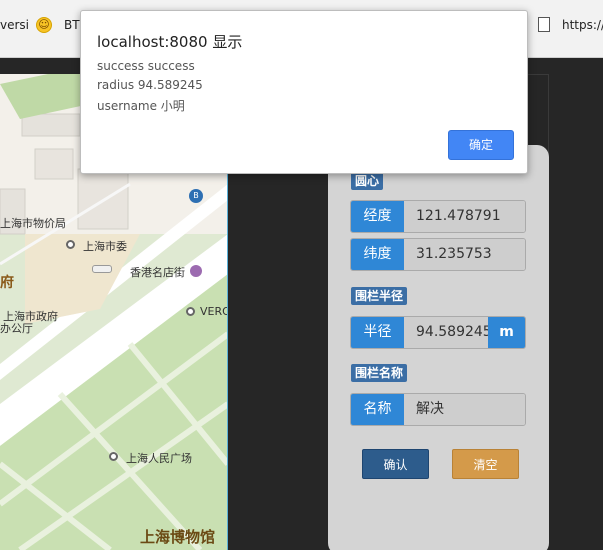  Describe the element at coordinates (506, 332) in the screenshot. I see `radius-unit: m` at that location.